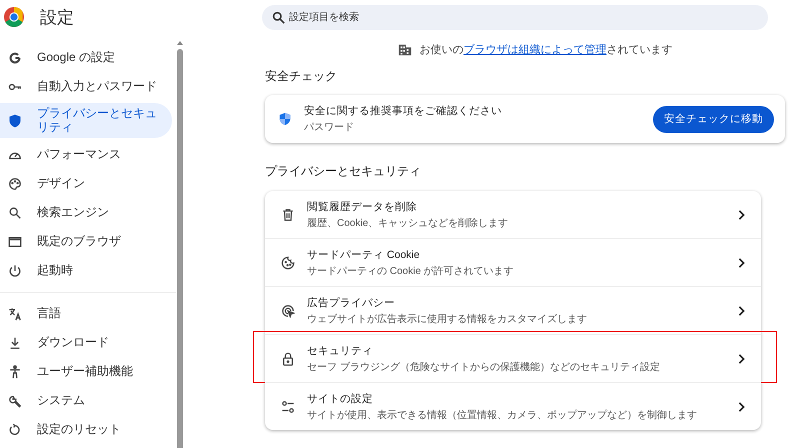  Describe the element at coordinates (86, 241) in the screenshot. I see `sidebar-item: 既定のブラウザ` at that location.